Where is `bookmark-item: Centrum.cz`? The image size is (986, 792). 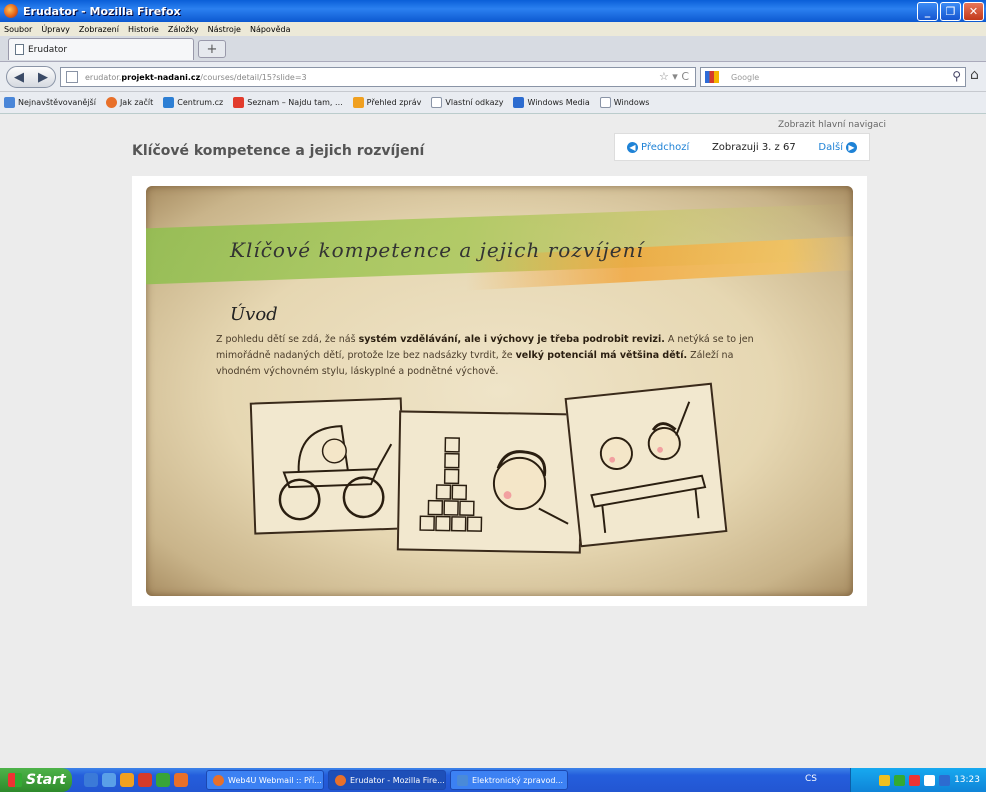
bookmark-item: Centrum.cz is located at coordinates (193, 102).